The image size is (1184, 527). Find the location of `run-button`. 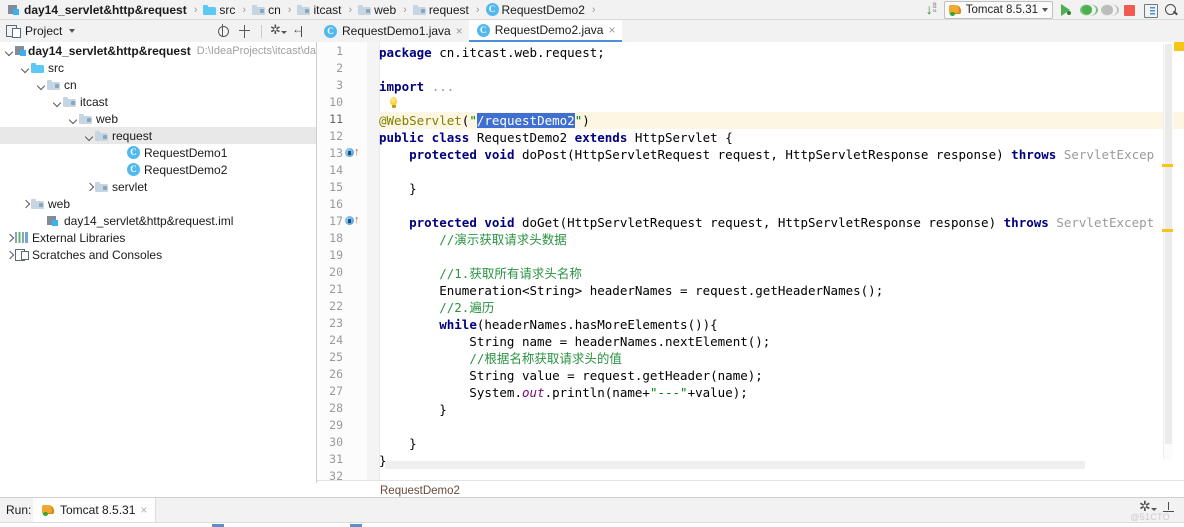

run-button is located at coordinates (1066, 10).